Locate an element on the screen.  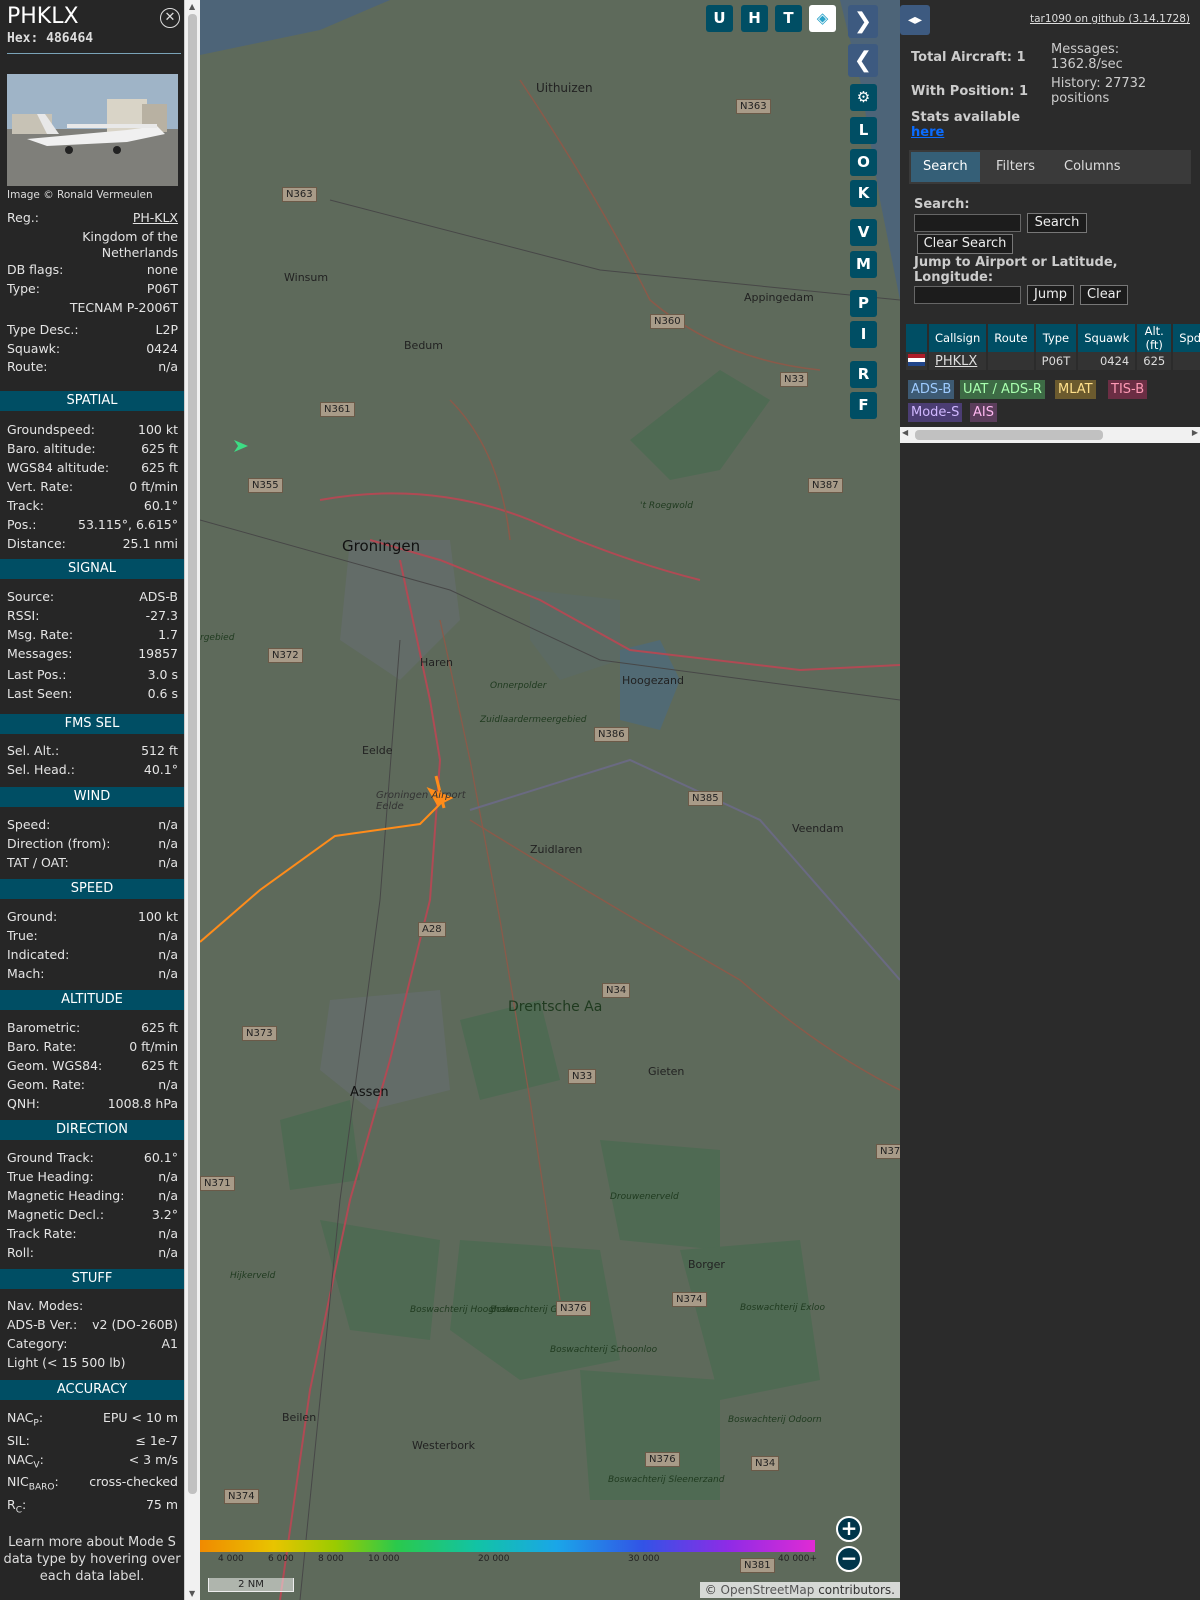
chevron-left-icon: ❮ is located at coordinates (863, 60).